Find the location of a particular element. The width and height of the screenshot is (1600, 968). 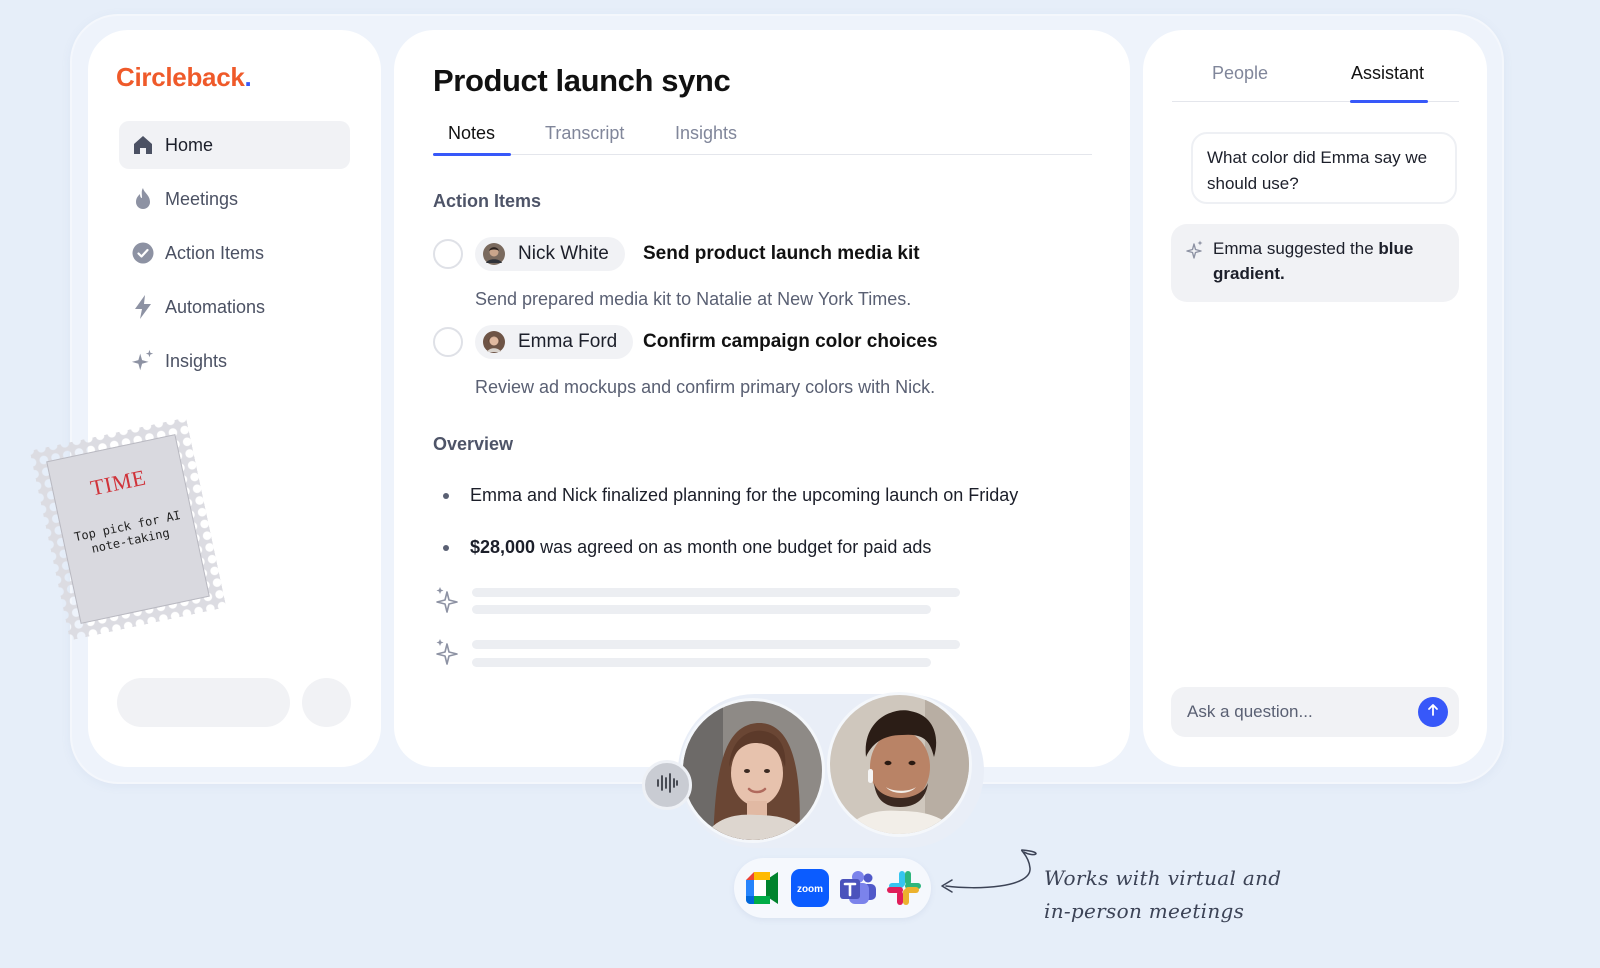

video-call-participants is located at coordinates (813, 764).